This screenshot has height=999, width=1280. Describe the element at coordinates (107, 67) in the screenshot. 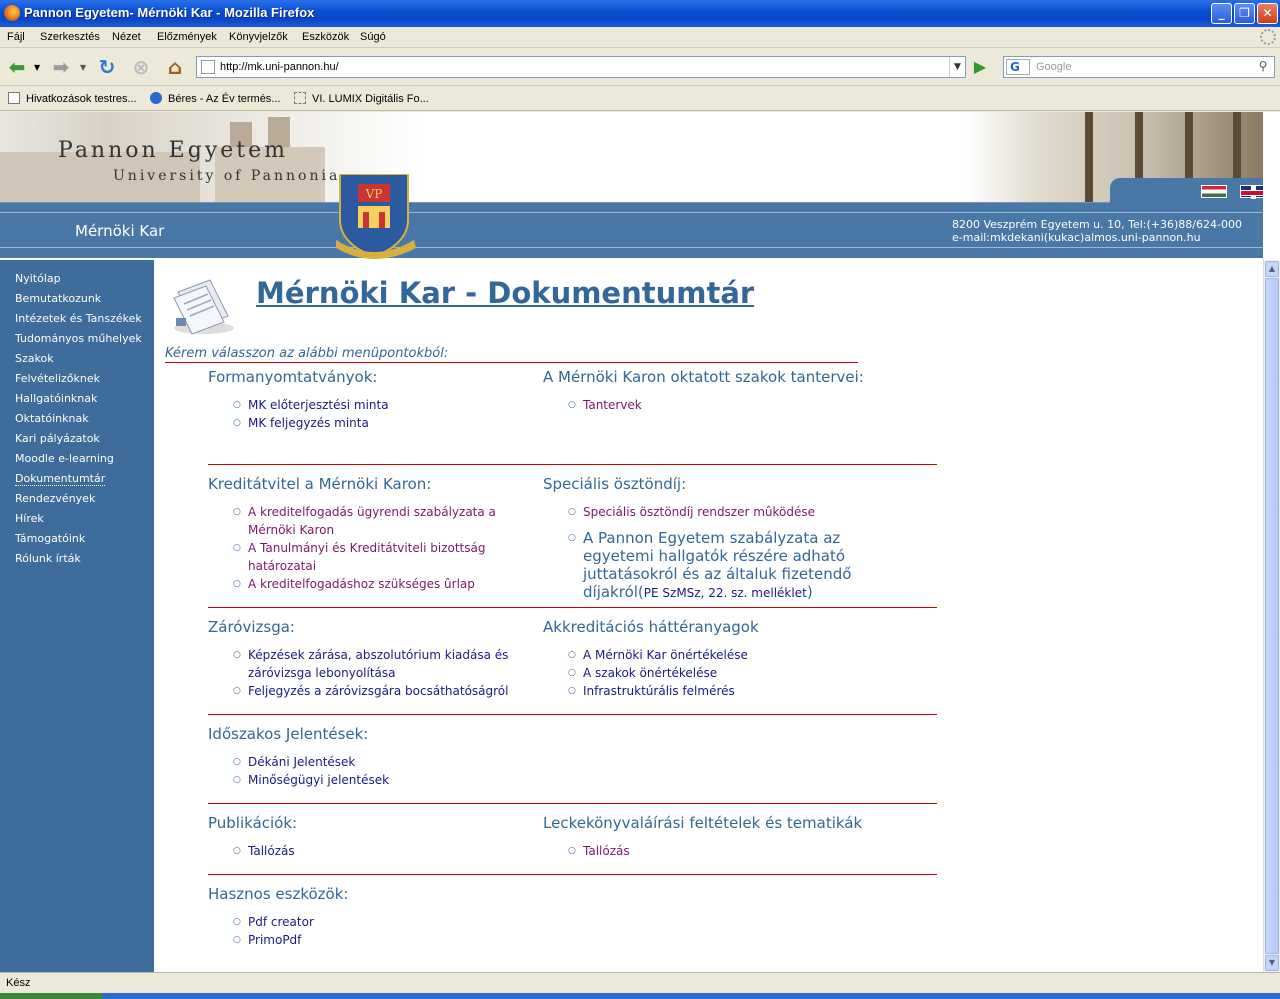

I see `reload-button: ↻` at that location.